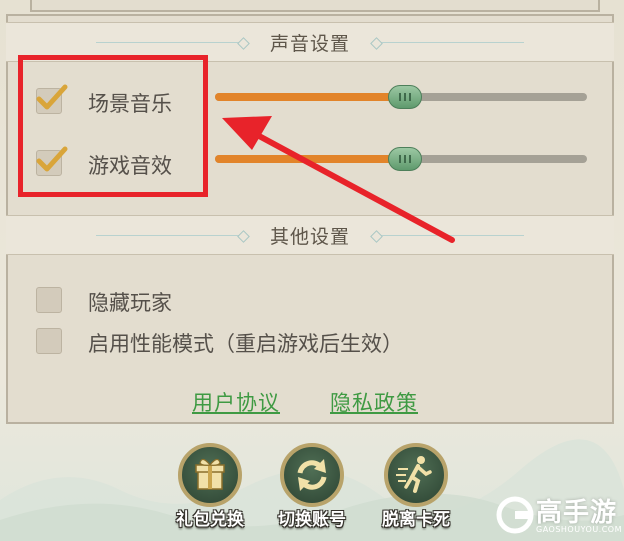  Describe the element at coordinates (579, 529) in the screenshot. I see `watermark-site: GAOSHOUYOU.COM` at that location.